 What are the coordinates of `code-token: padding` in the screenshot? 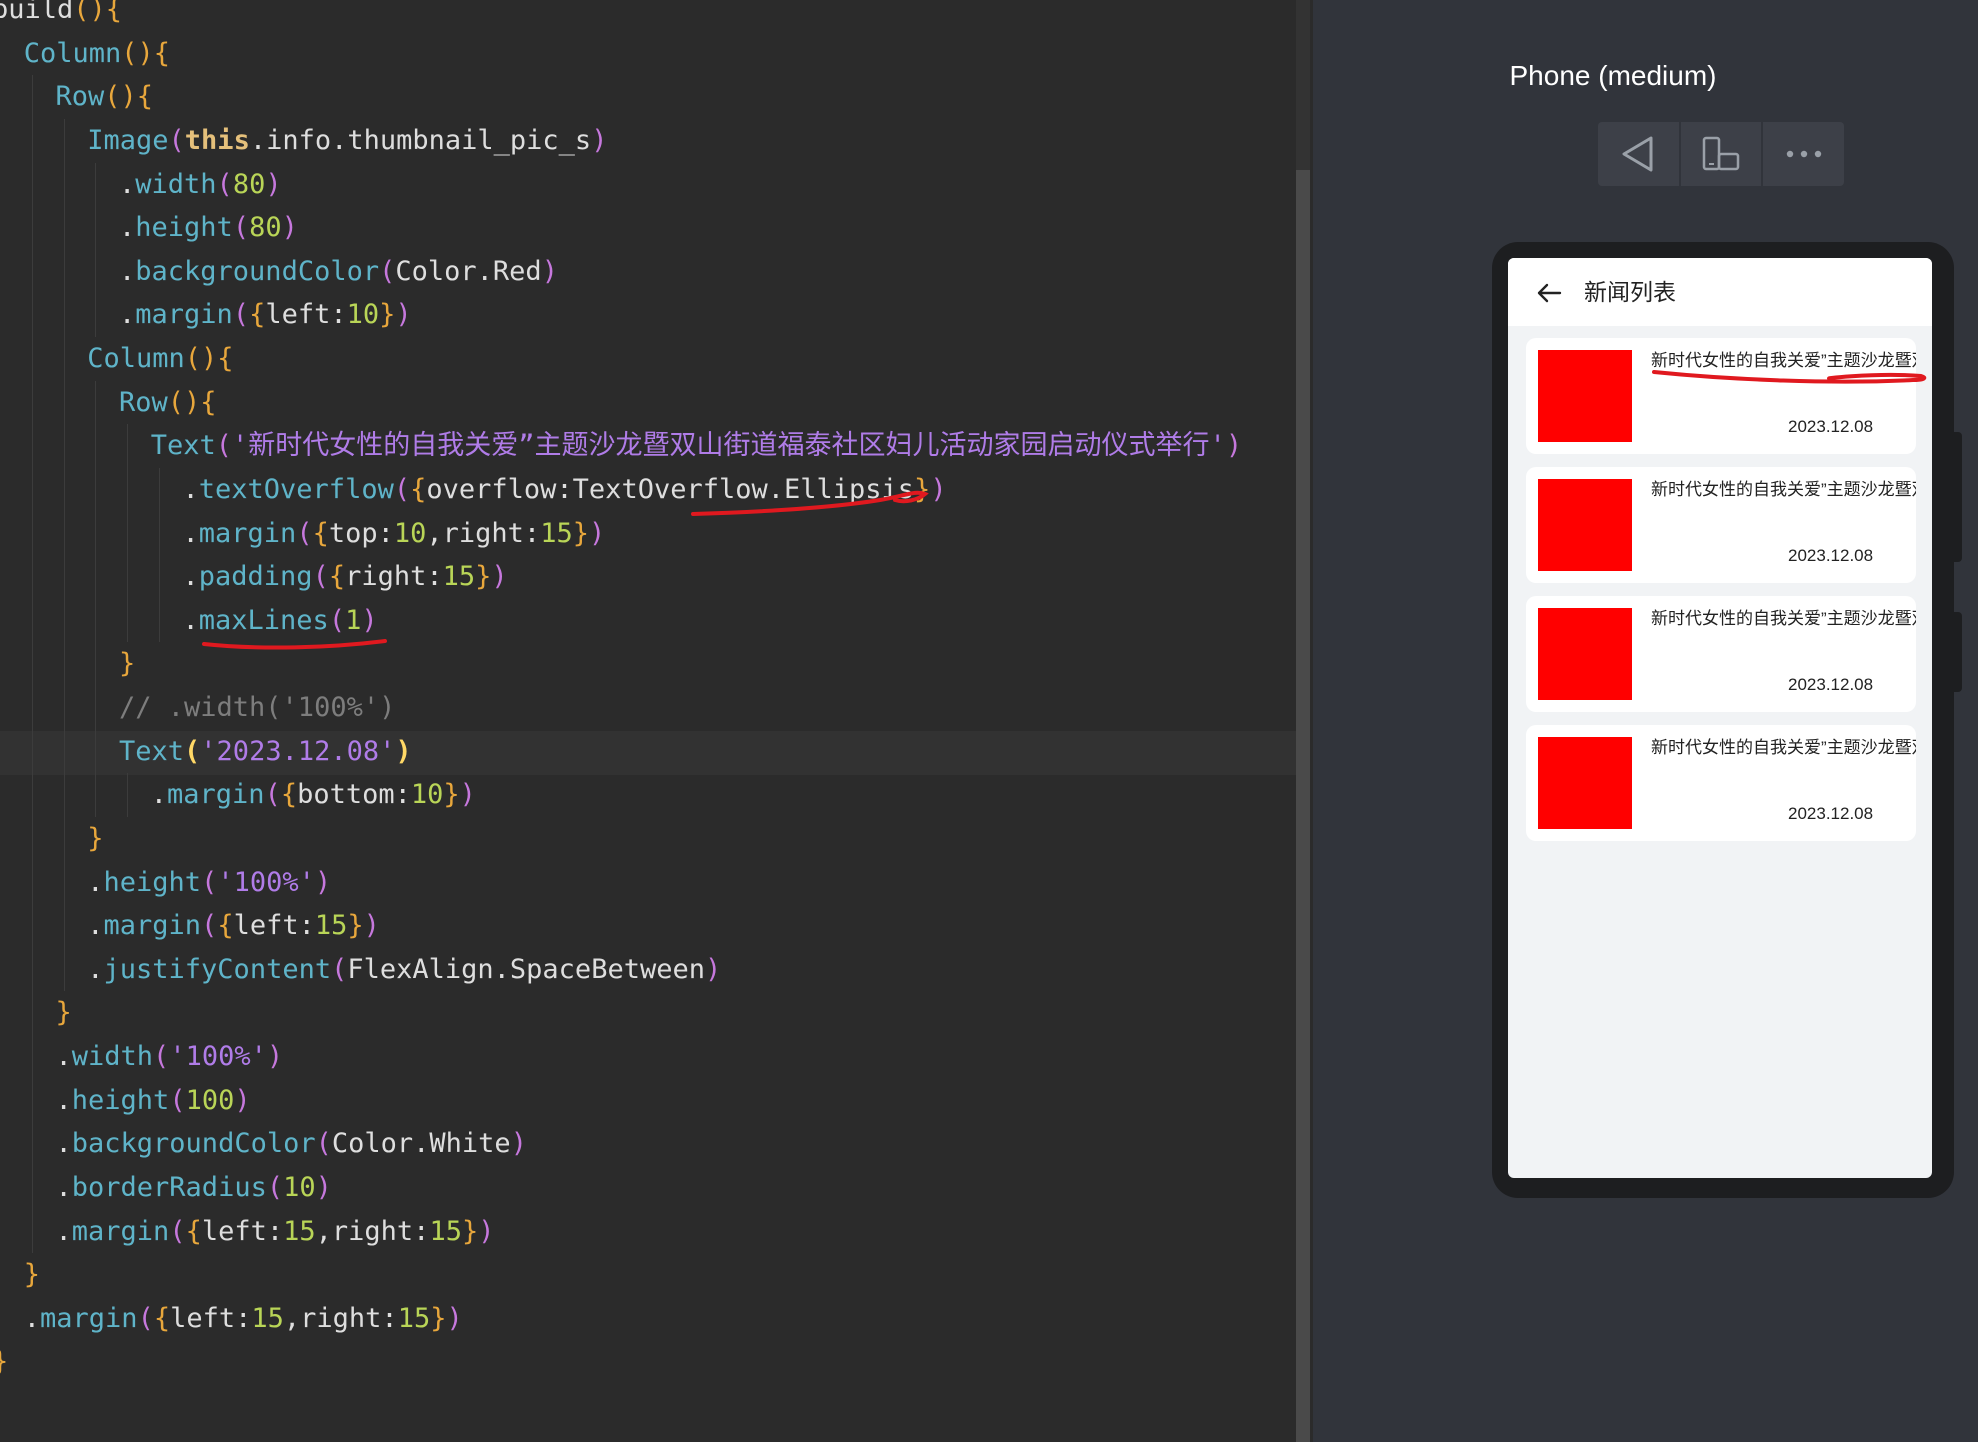 It's located at (255, 577).